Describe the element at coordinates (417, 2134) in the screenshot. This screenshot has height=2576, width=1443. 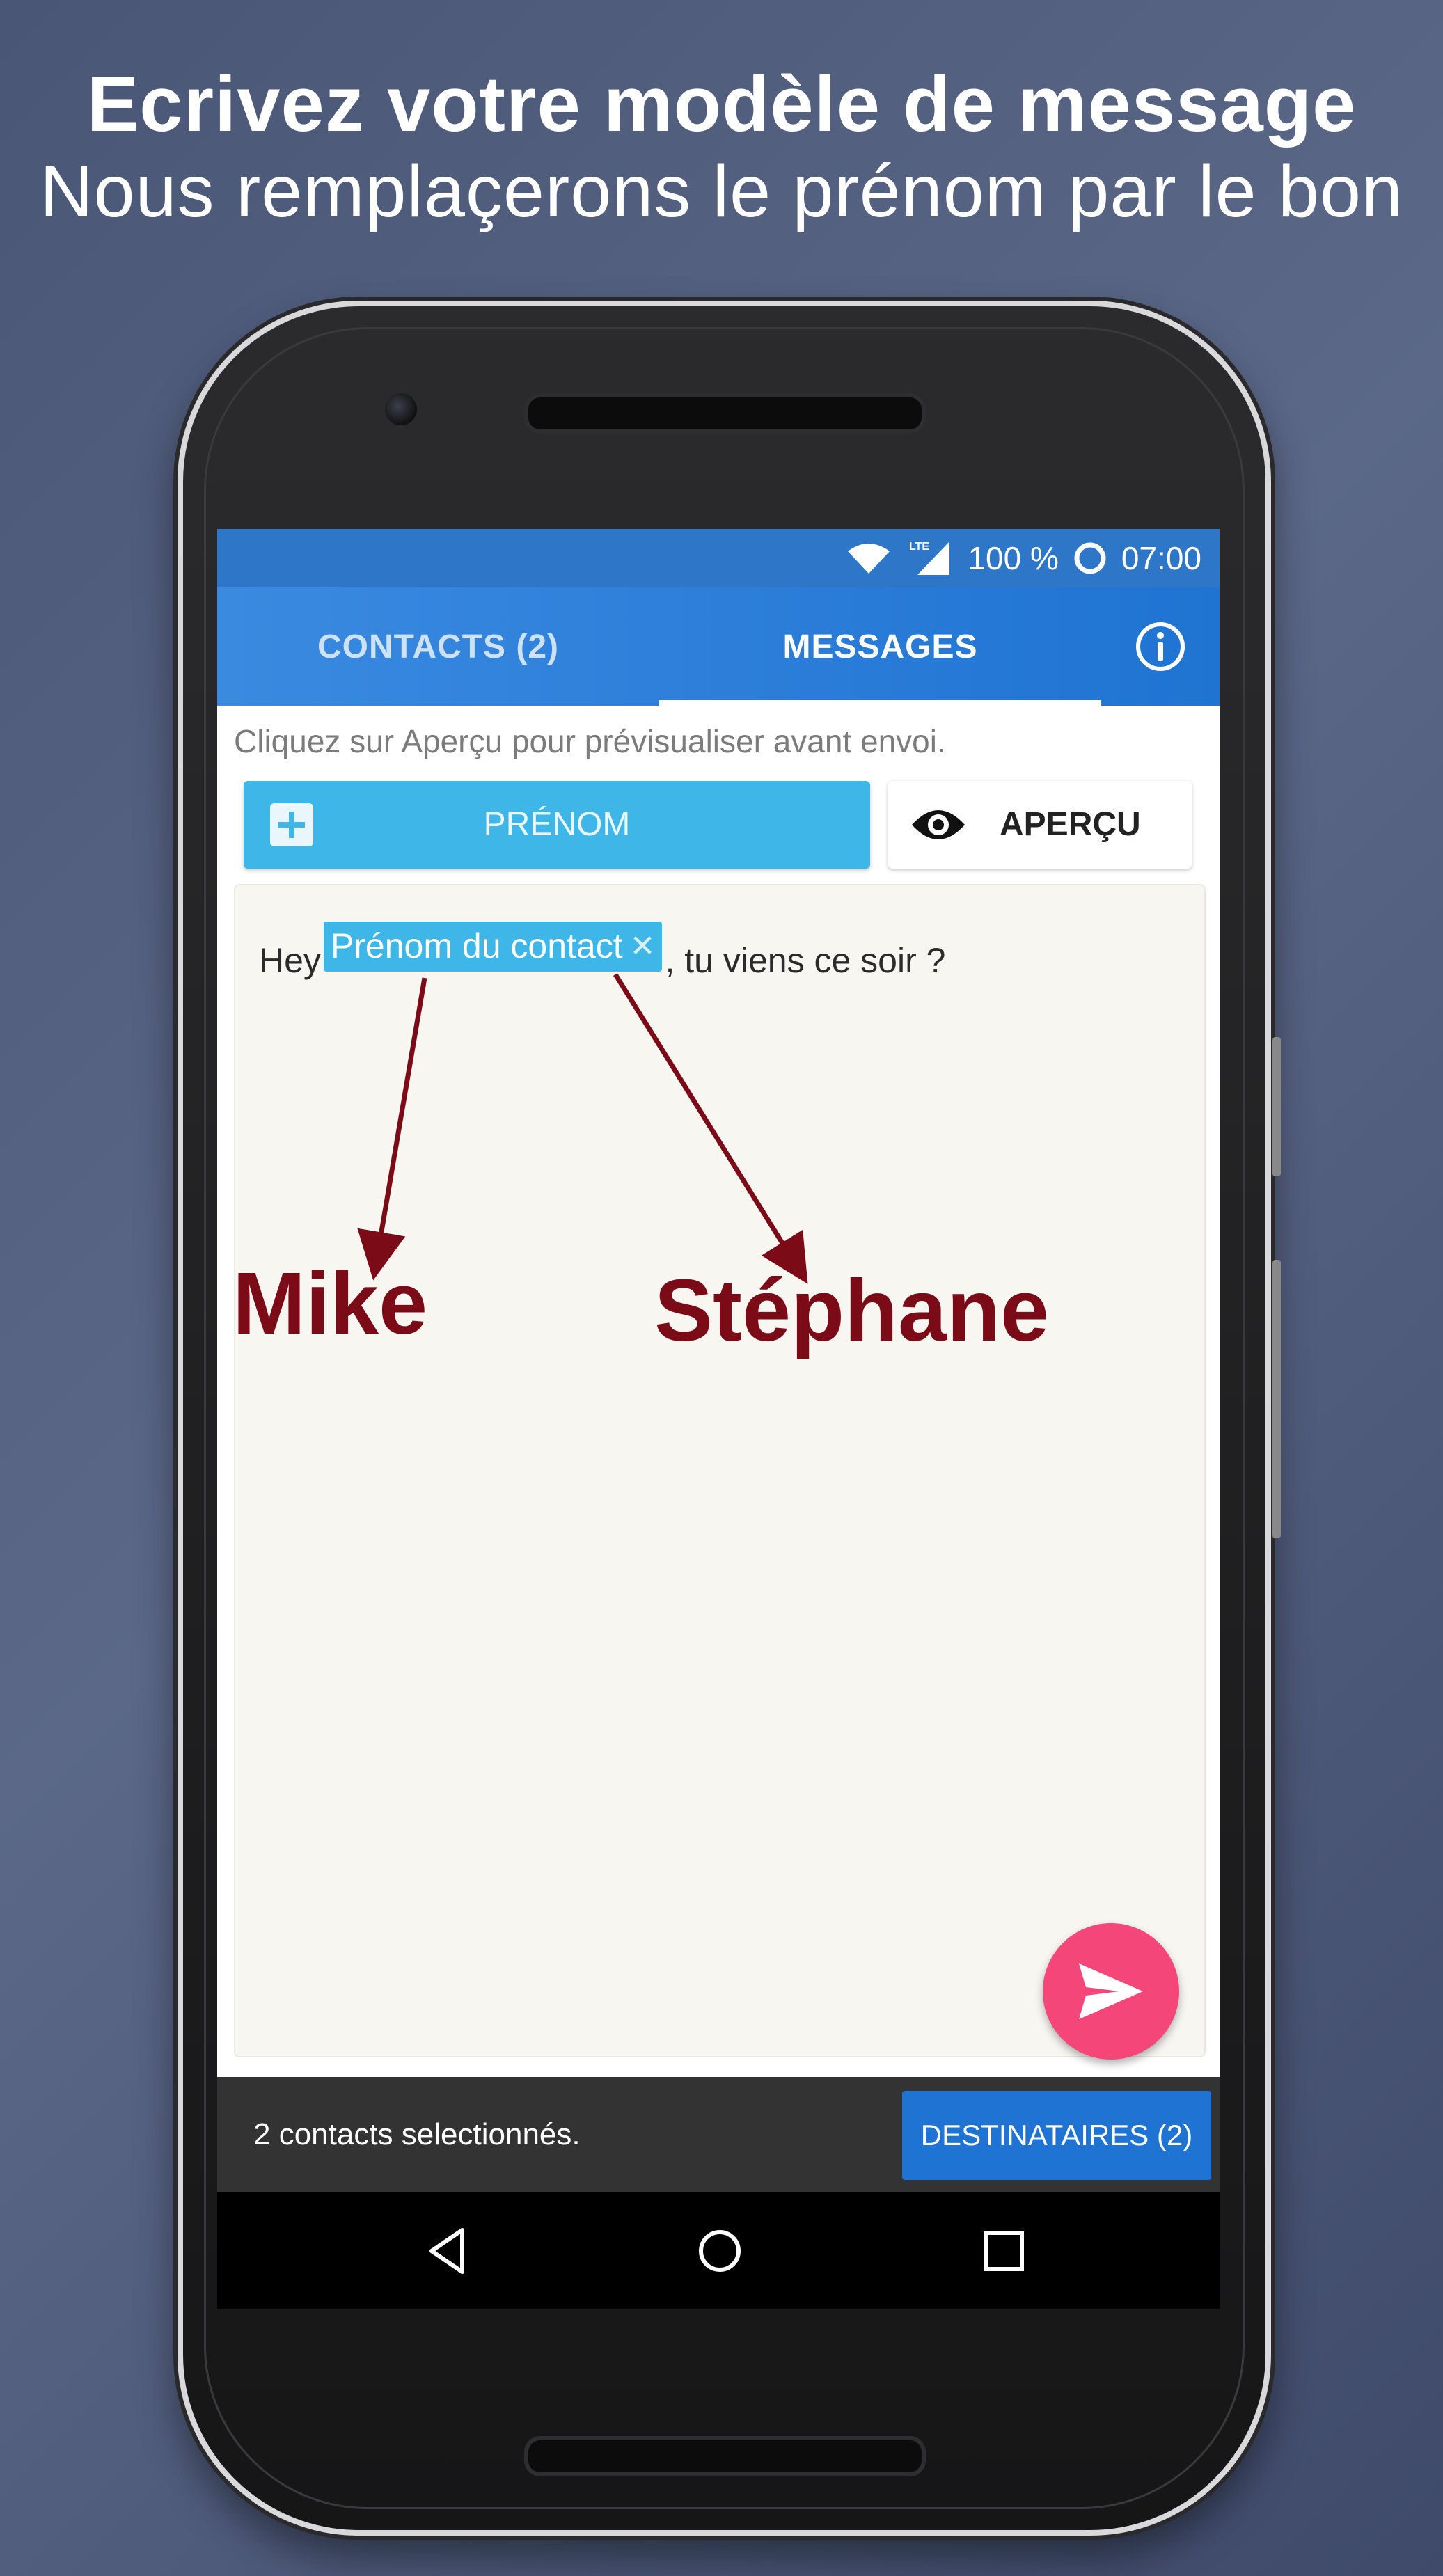
I see `selected-count-text: 2 contacts selectionnés.` at that location.